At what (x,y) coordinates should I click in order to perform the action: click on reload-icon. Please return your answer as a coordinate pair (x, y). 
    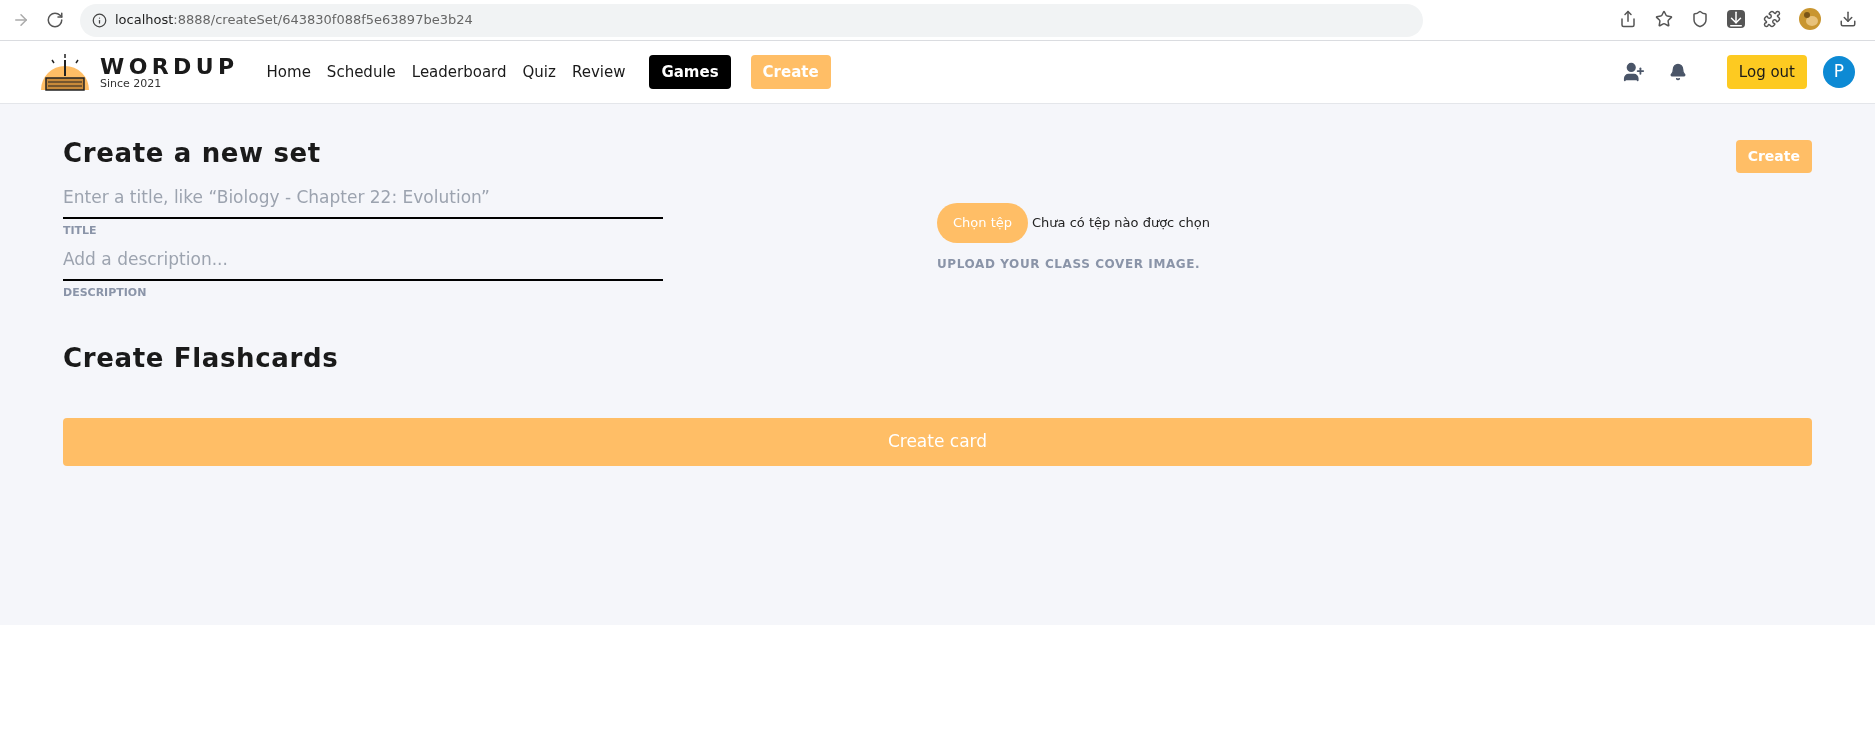
    Looking at the image, I should click on (55, 20).